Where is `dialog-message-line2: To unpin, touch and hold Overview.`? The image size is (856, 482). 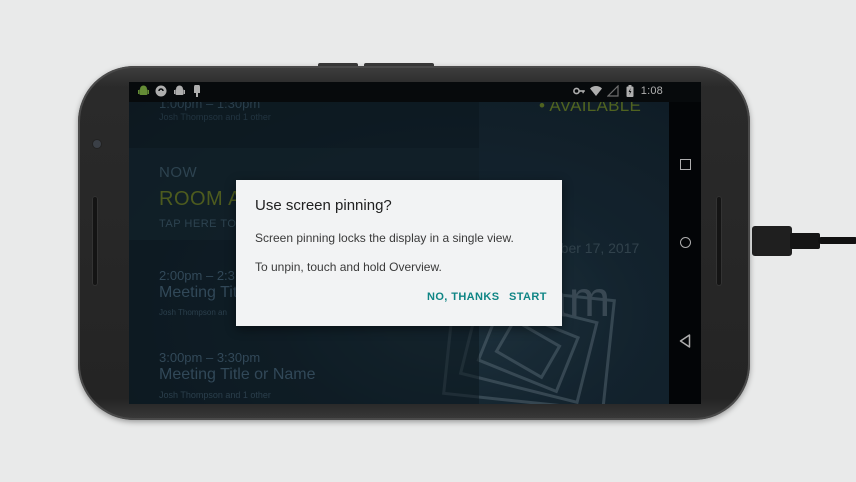
dialog-message-line2: To unpin, touch and hold Overview. is located at coordinates (348, 267).